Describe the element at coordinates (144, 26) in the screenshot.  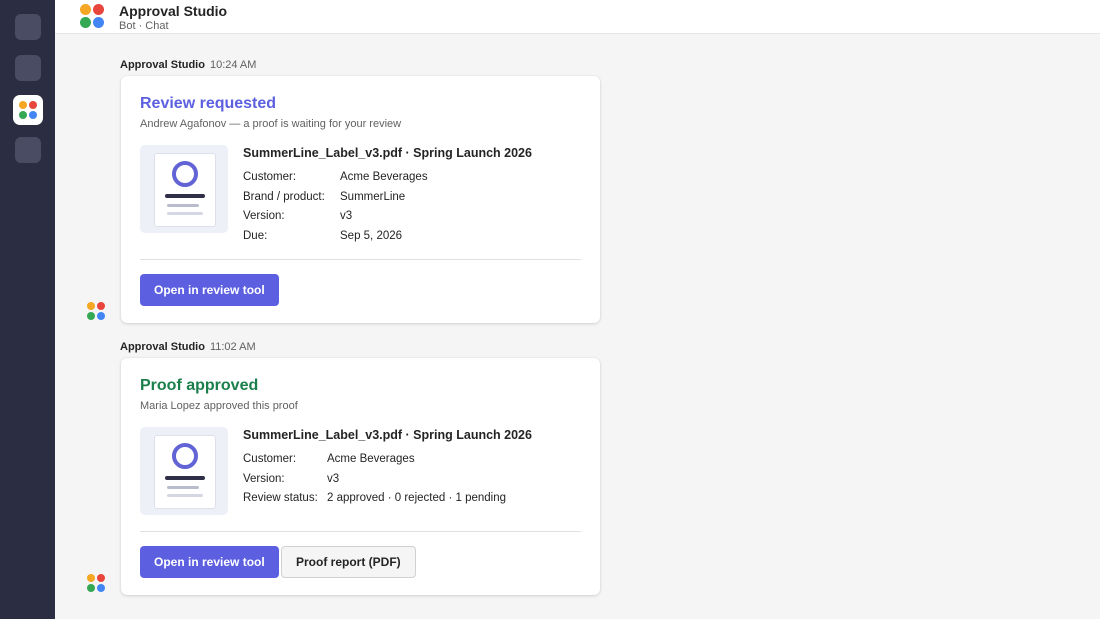
I see `chat-subtitle: Bot · Chat` at that location.